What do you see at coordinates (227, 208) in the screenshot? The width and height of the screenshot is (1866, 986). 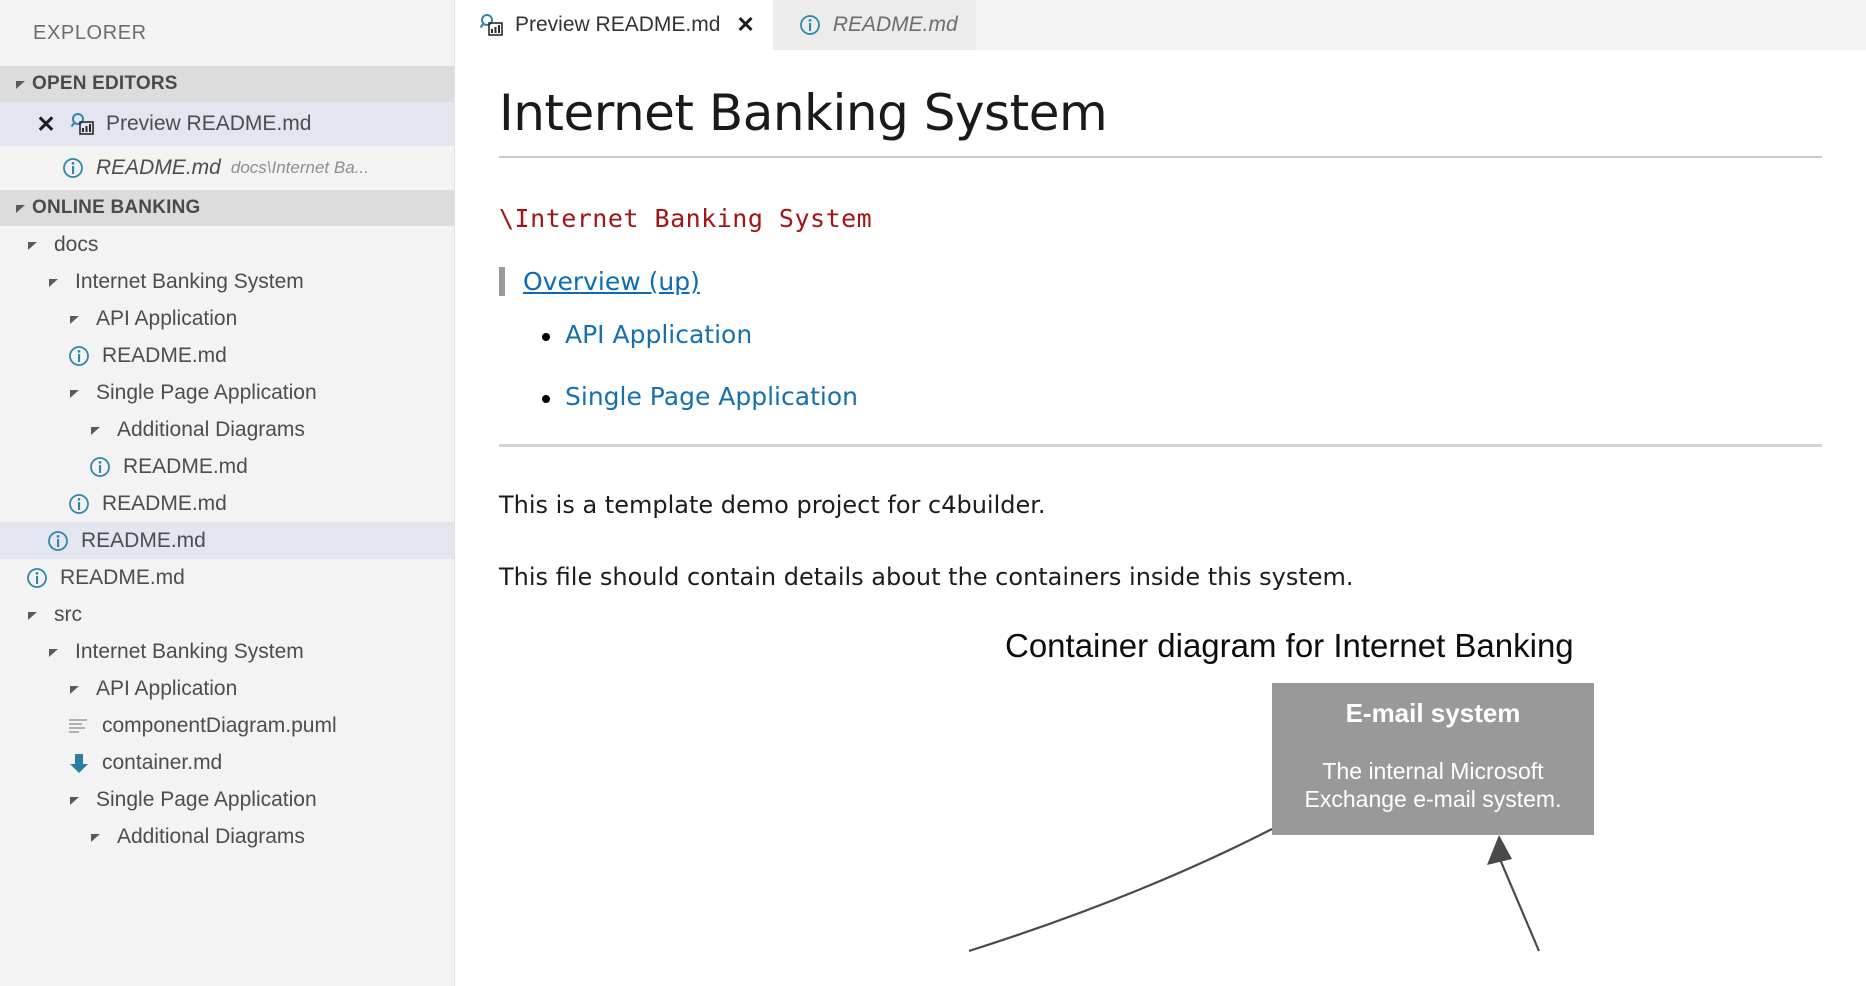 I see `section-online-banking: ONLINE BANKING` at bounding box center [227, 208].